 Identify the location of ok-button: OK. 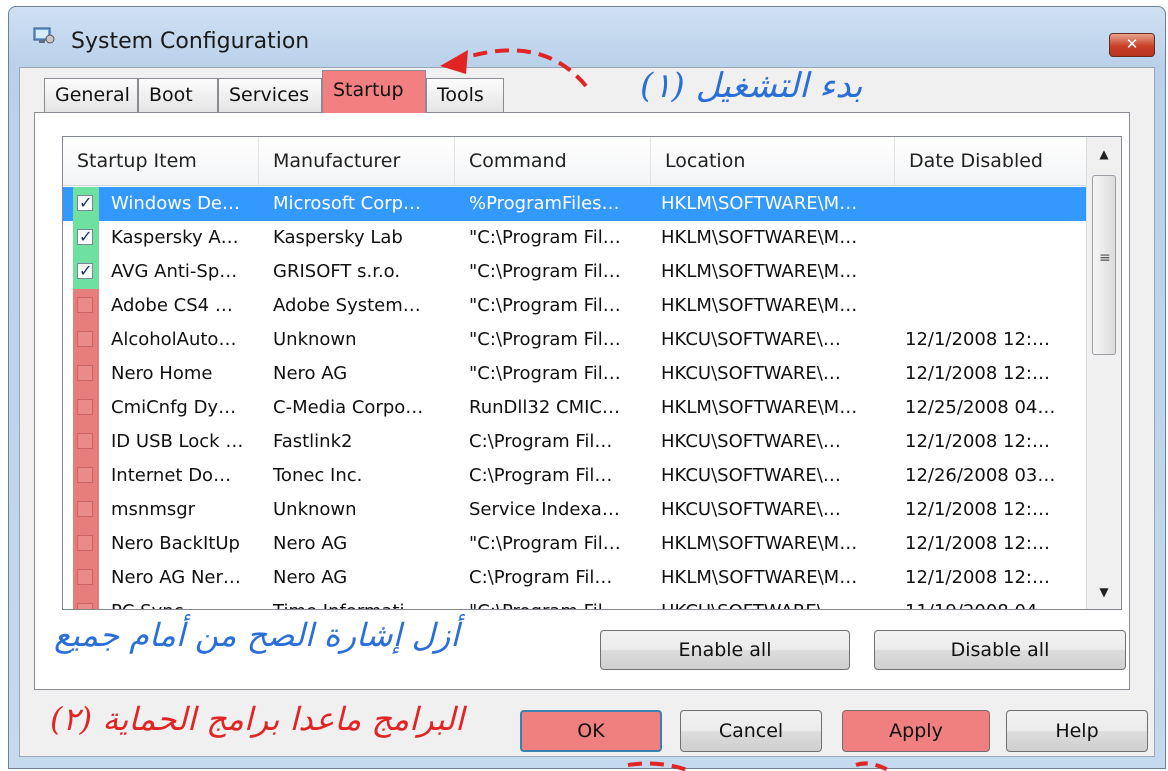
(591, 731).